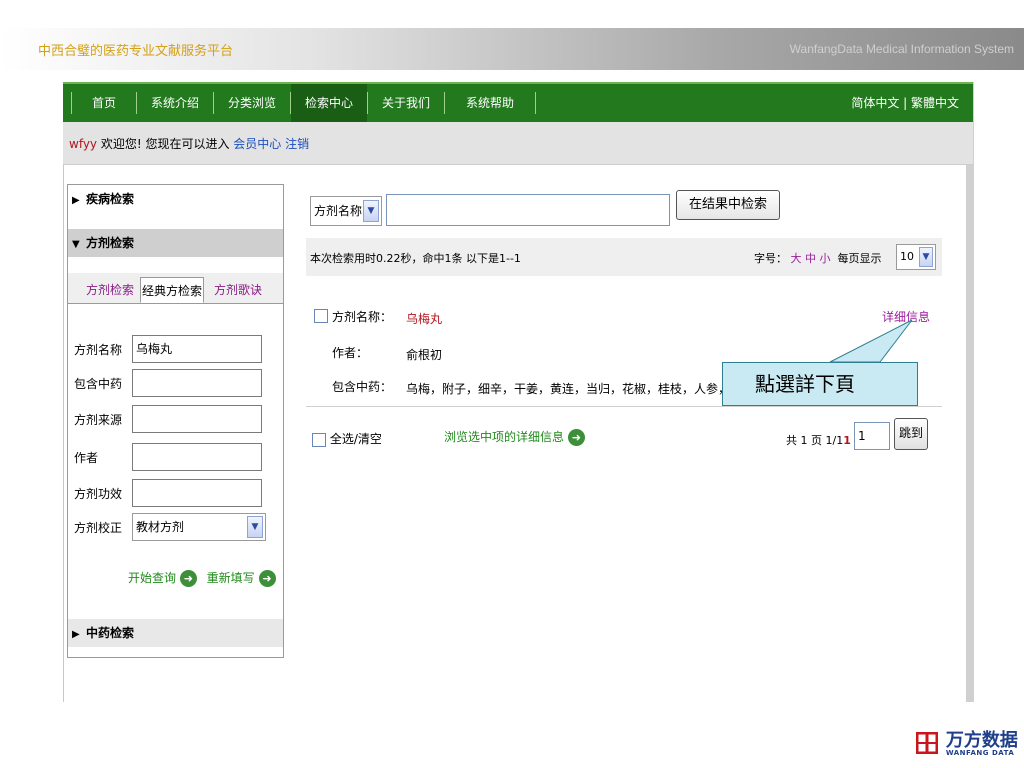 Image resolution: width=1024 pixels, height=768 pixels. I want to click on result-stats: 本次检索用时0.22秒，命中1条 以下是1--1, so click(415, 258).